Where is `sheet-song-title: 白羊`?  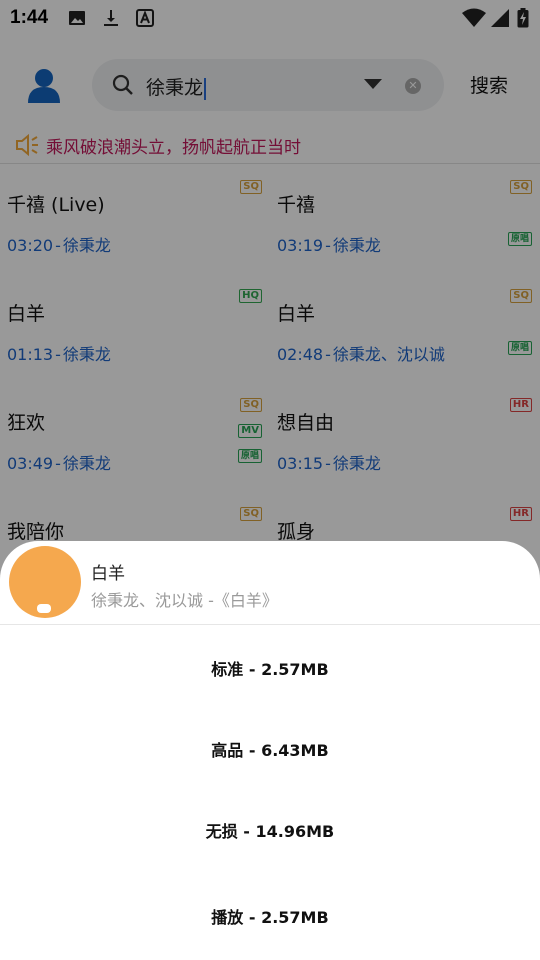 sheet-song-title: 白羊 is located at coordinates (108, 574).